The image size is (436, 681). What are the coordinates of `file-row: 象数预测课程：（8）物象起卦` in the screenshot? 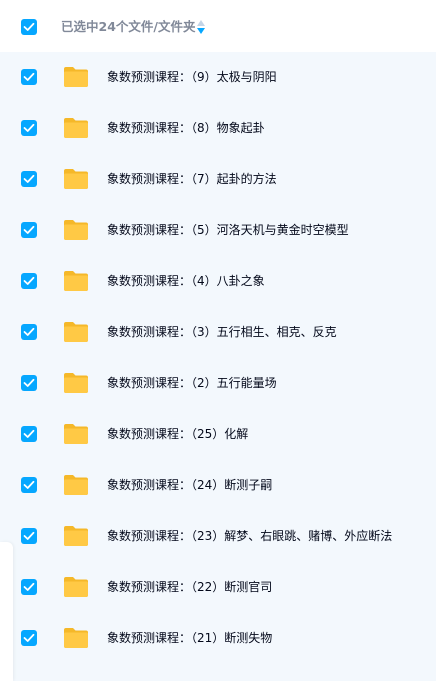 It's located at (218, 128).